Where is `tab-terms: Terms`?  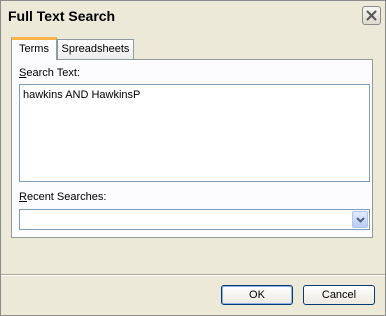
tab-terms: Terms is located at coordinates (34, 48).